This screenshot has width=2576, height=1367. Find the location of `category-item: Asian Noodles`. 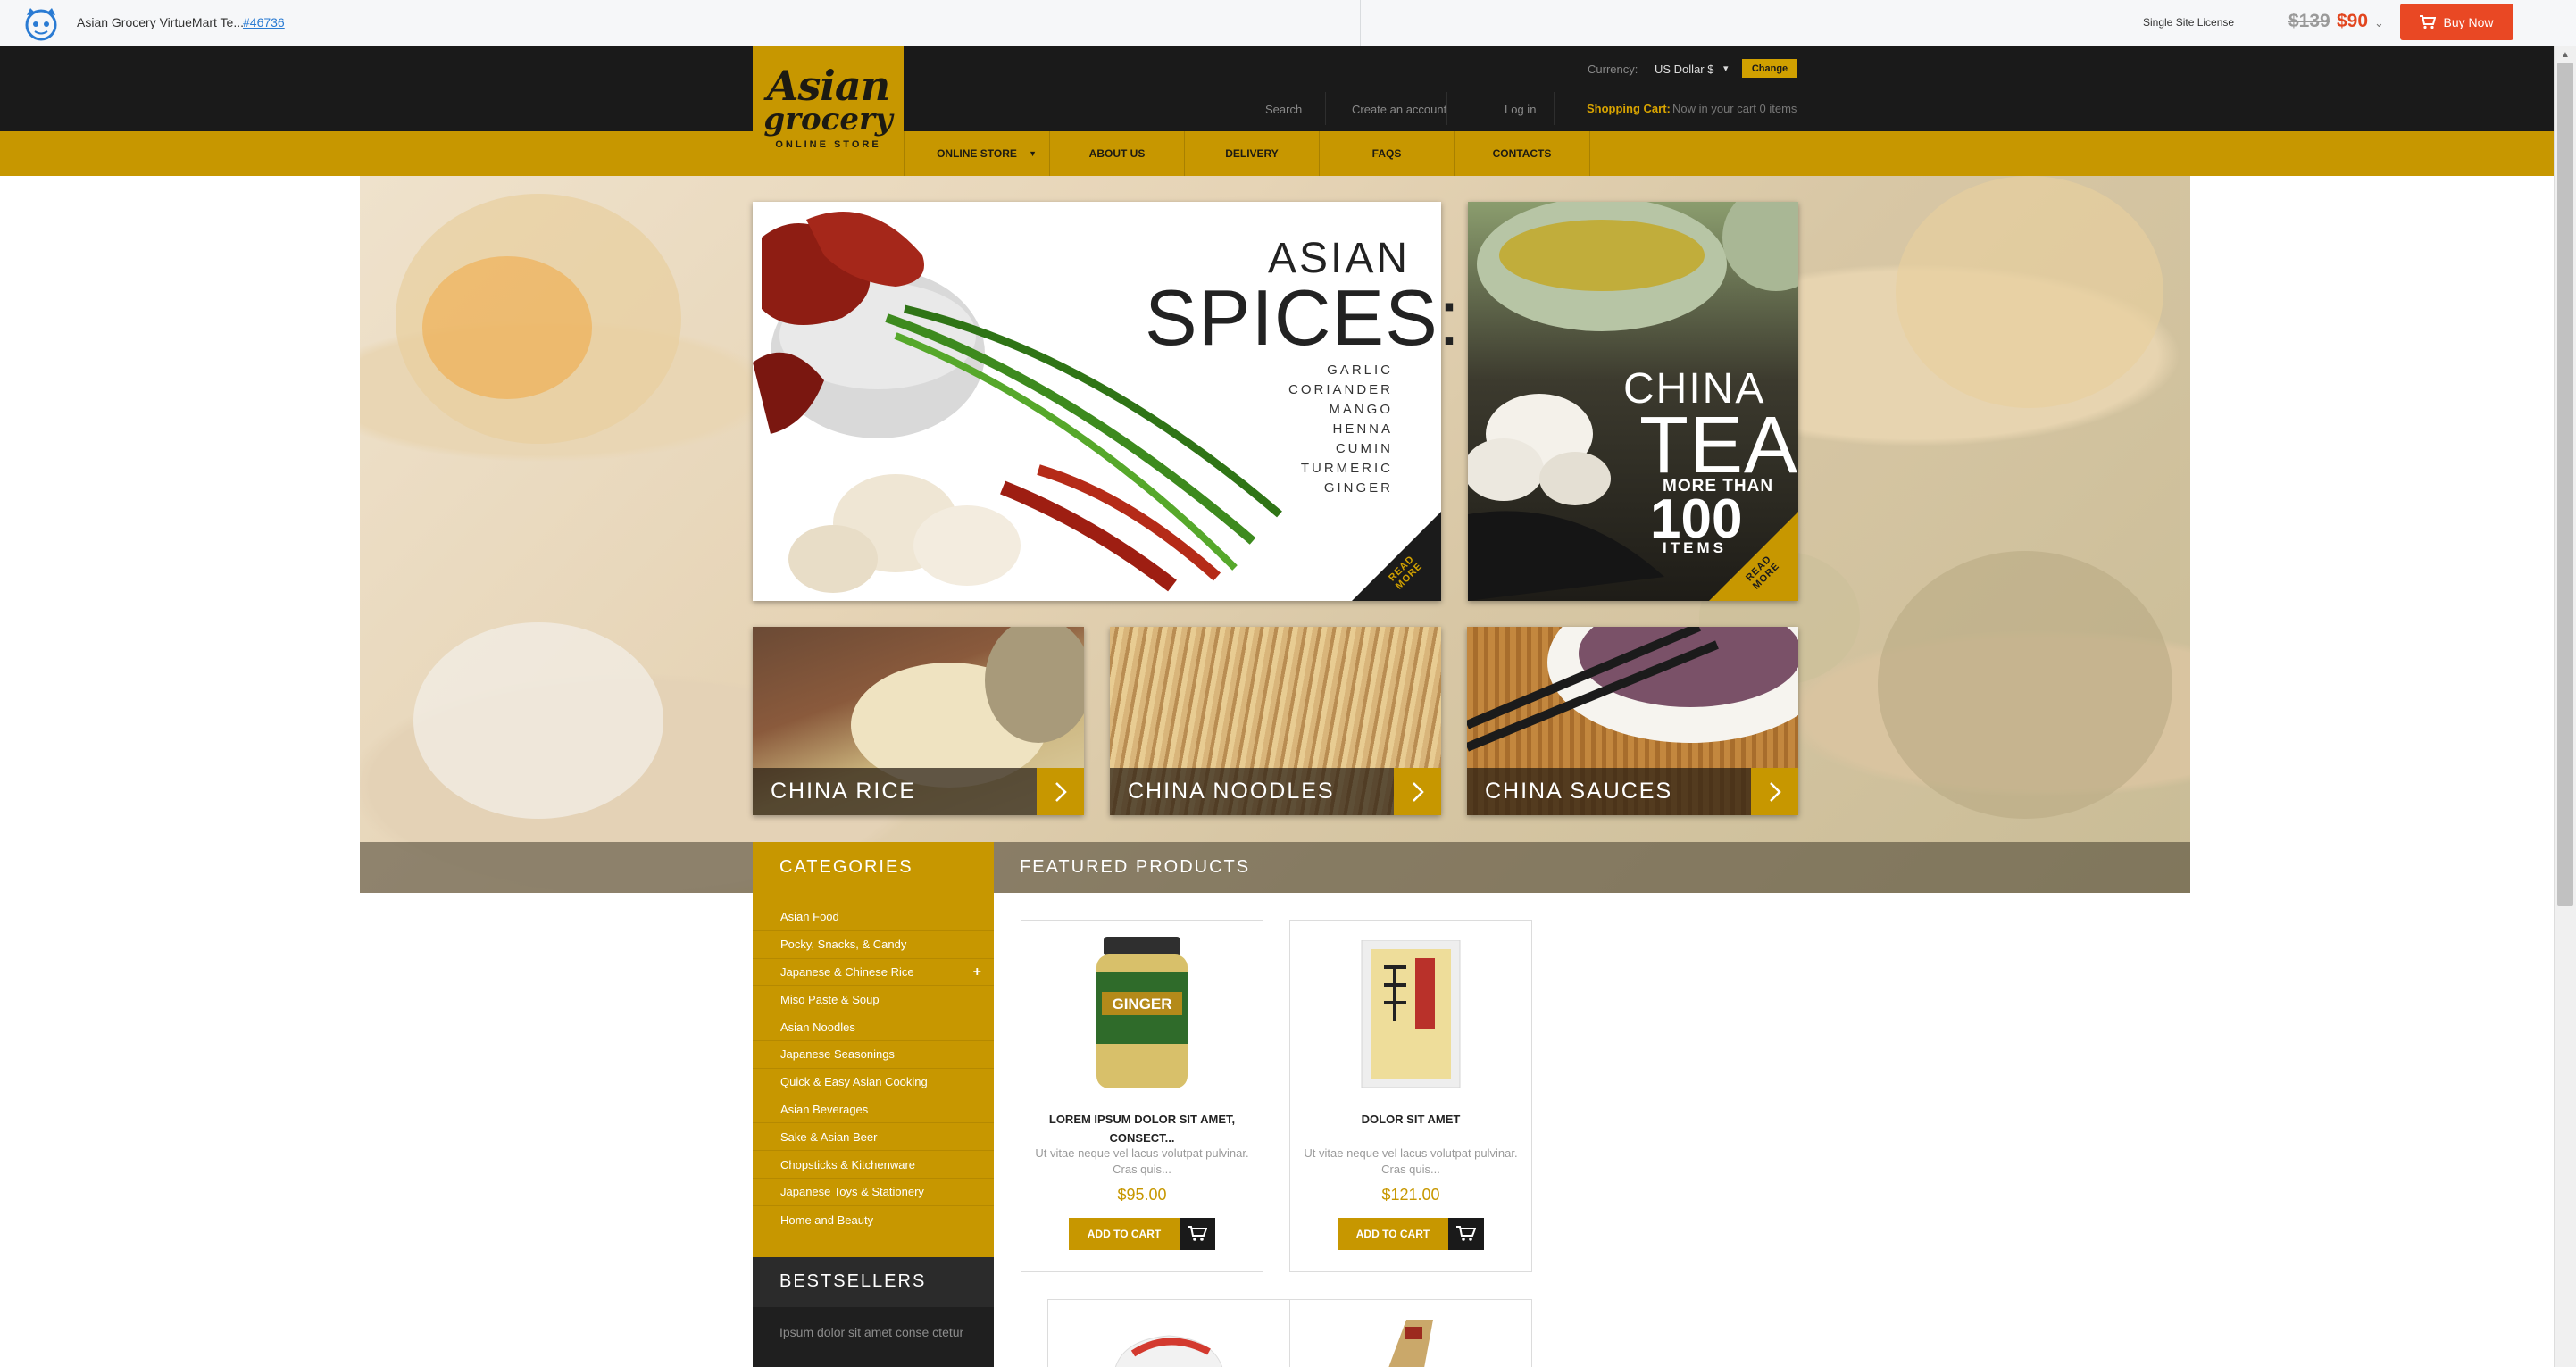

category-item: Asian Noodles is located at coordinates (873, 1027).